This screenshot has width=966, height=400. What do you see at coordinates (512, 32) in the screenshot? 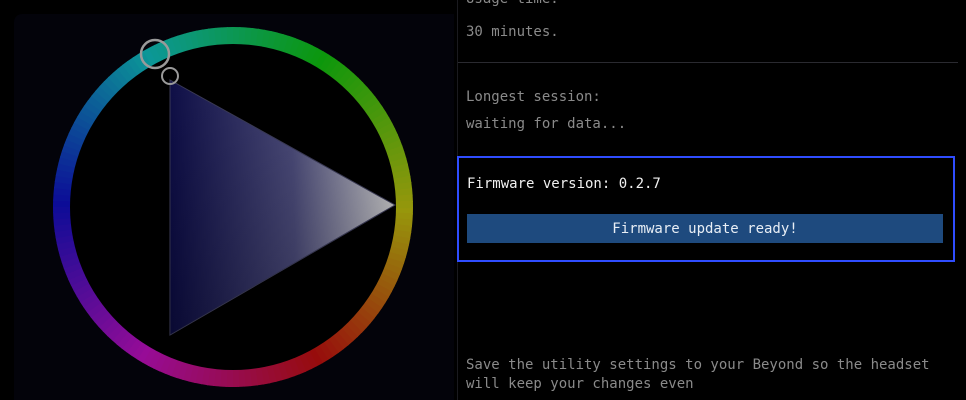
I see `usage-time-value: 30 minutes.` at bounding box center [512, 32].